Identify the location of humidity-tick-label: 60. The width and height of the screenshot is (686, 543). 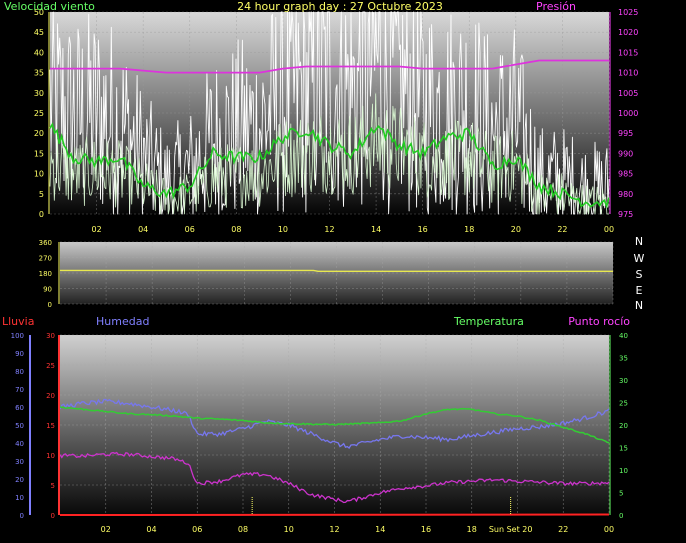
(19, 408).